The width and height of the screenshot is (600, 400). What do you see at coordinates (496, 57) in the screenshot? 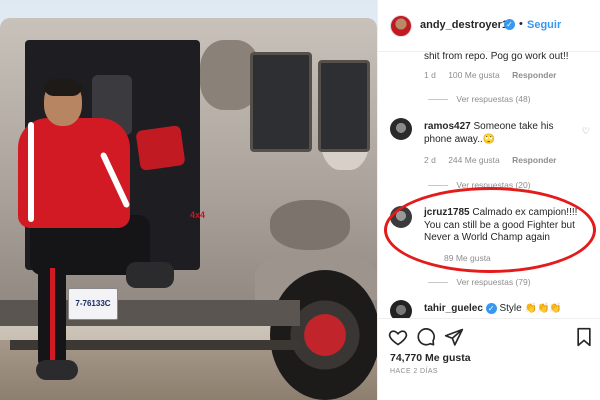
I see `comment-text: shit from repo. Pog go work out!!` at bounding box center [496, 57].